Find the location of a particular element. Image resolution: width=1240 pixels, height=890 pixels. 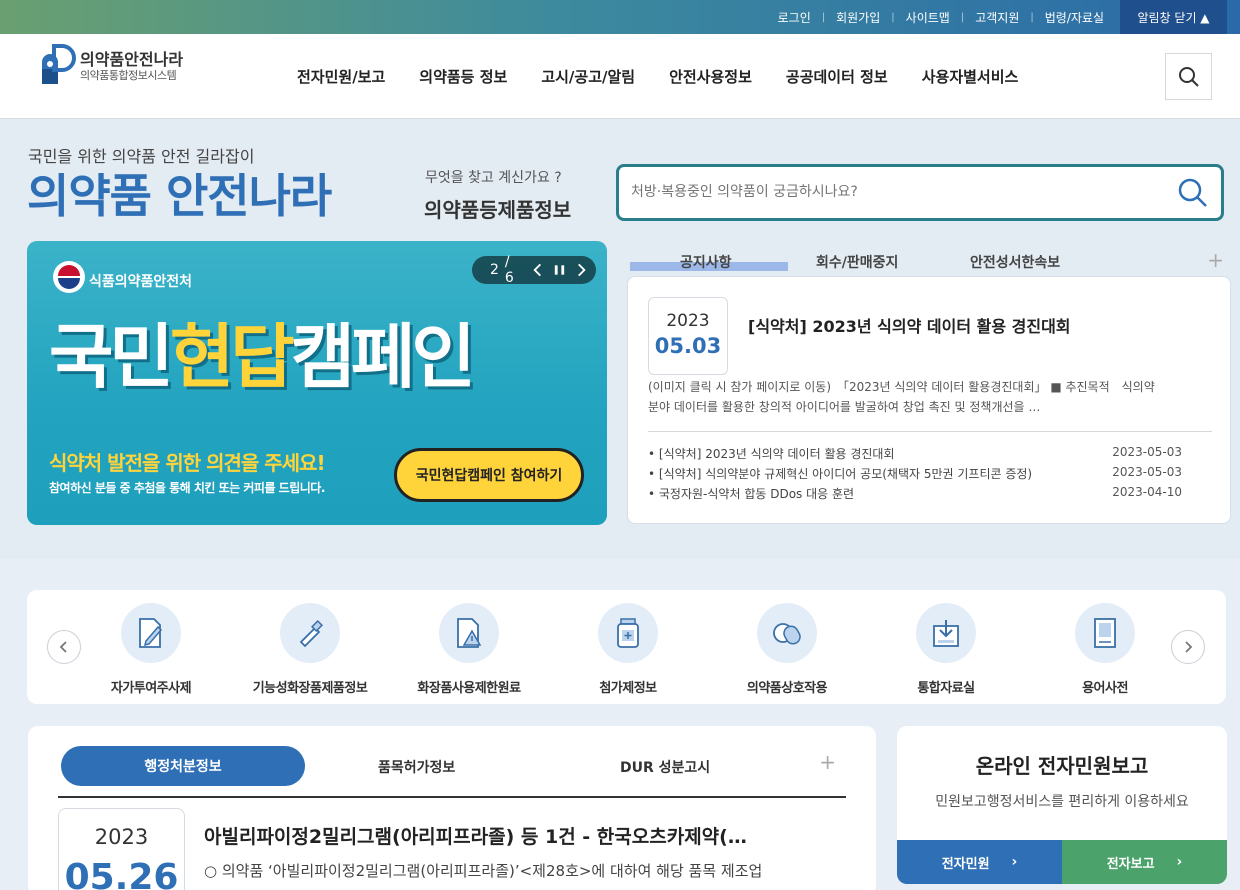

nav-item-e-petition: 전자민원/보고 is located at coordinates (341, 76).